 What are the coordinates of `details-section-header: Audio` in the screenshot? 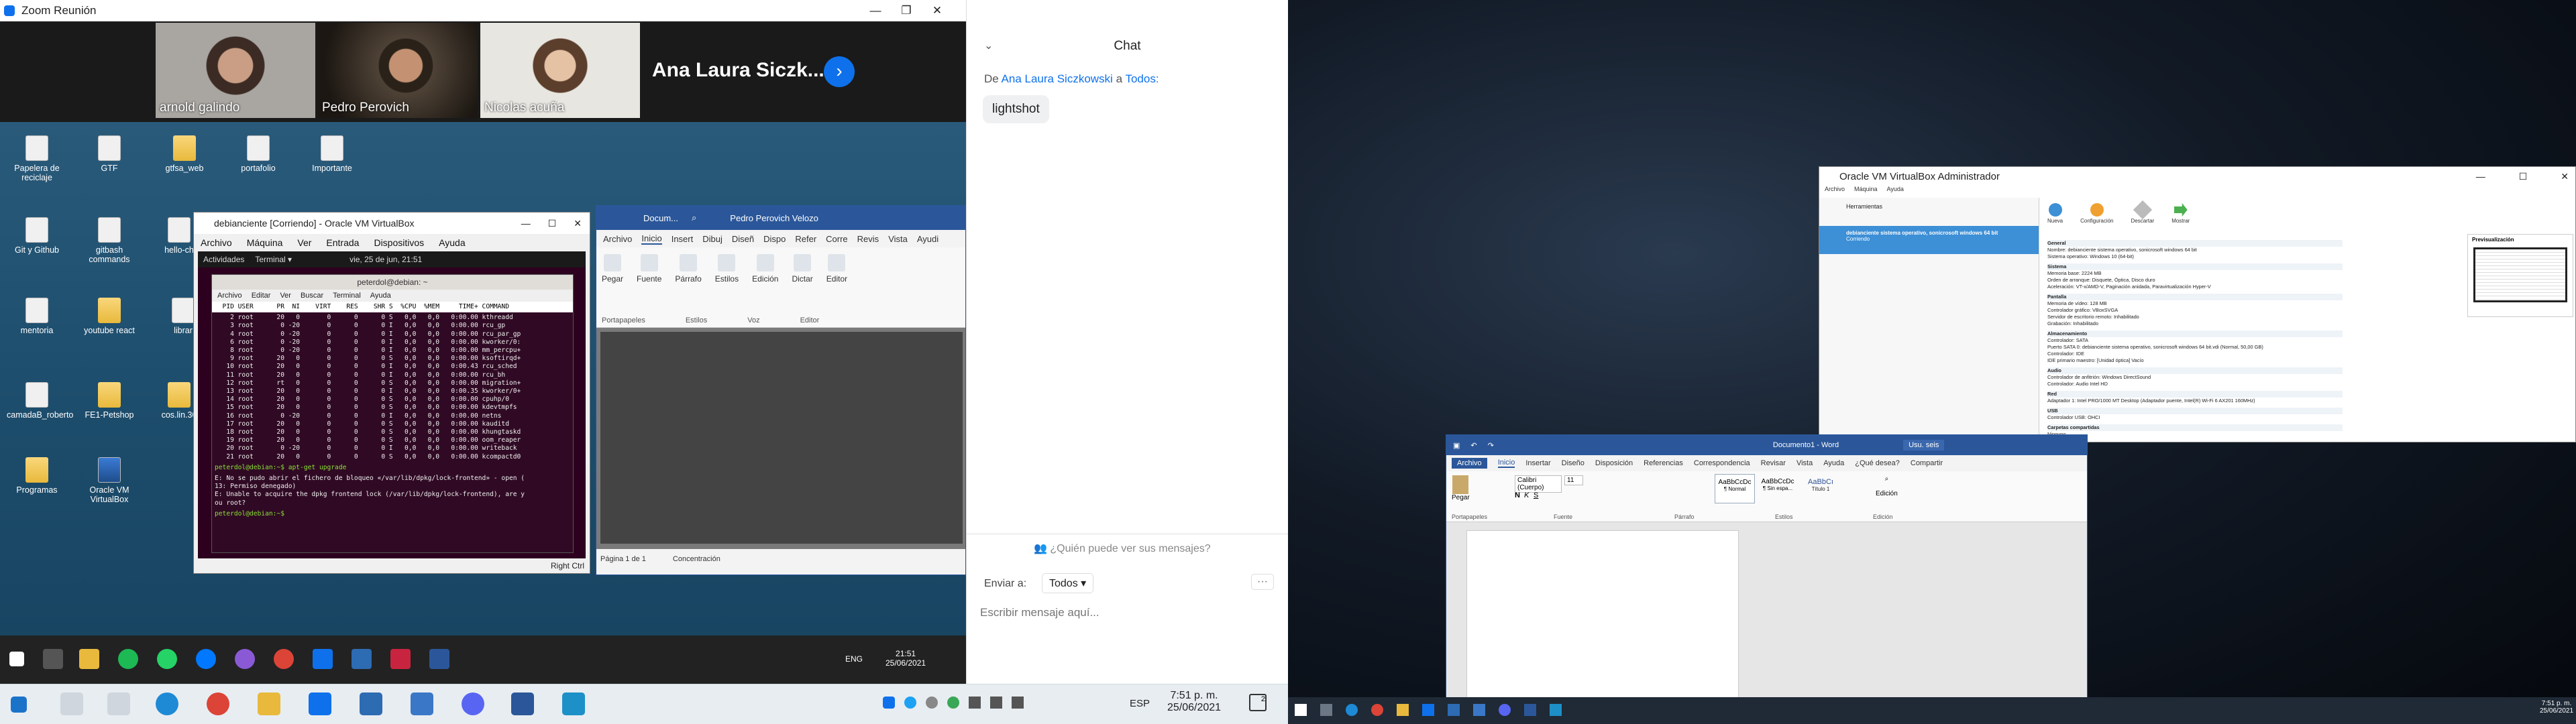 It's located at (2195, 370).